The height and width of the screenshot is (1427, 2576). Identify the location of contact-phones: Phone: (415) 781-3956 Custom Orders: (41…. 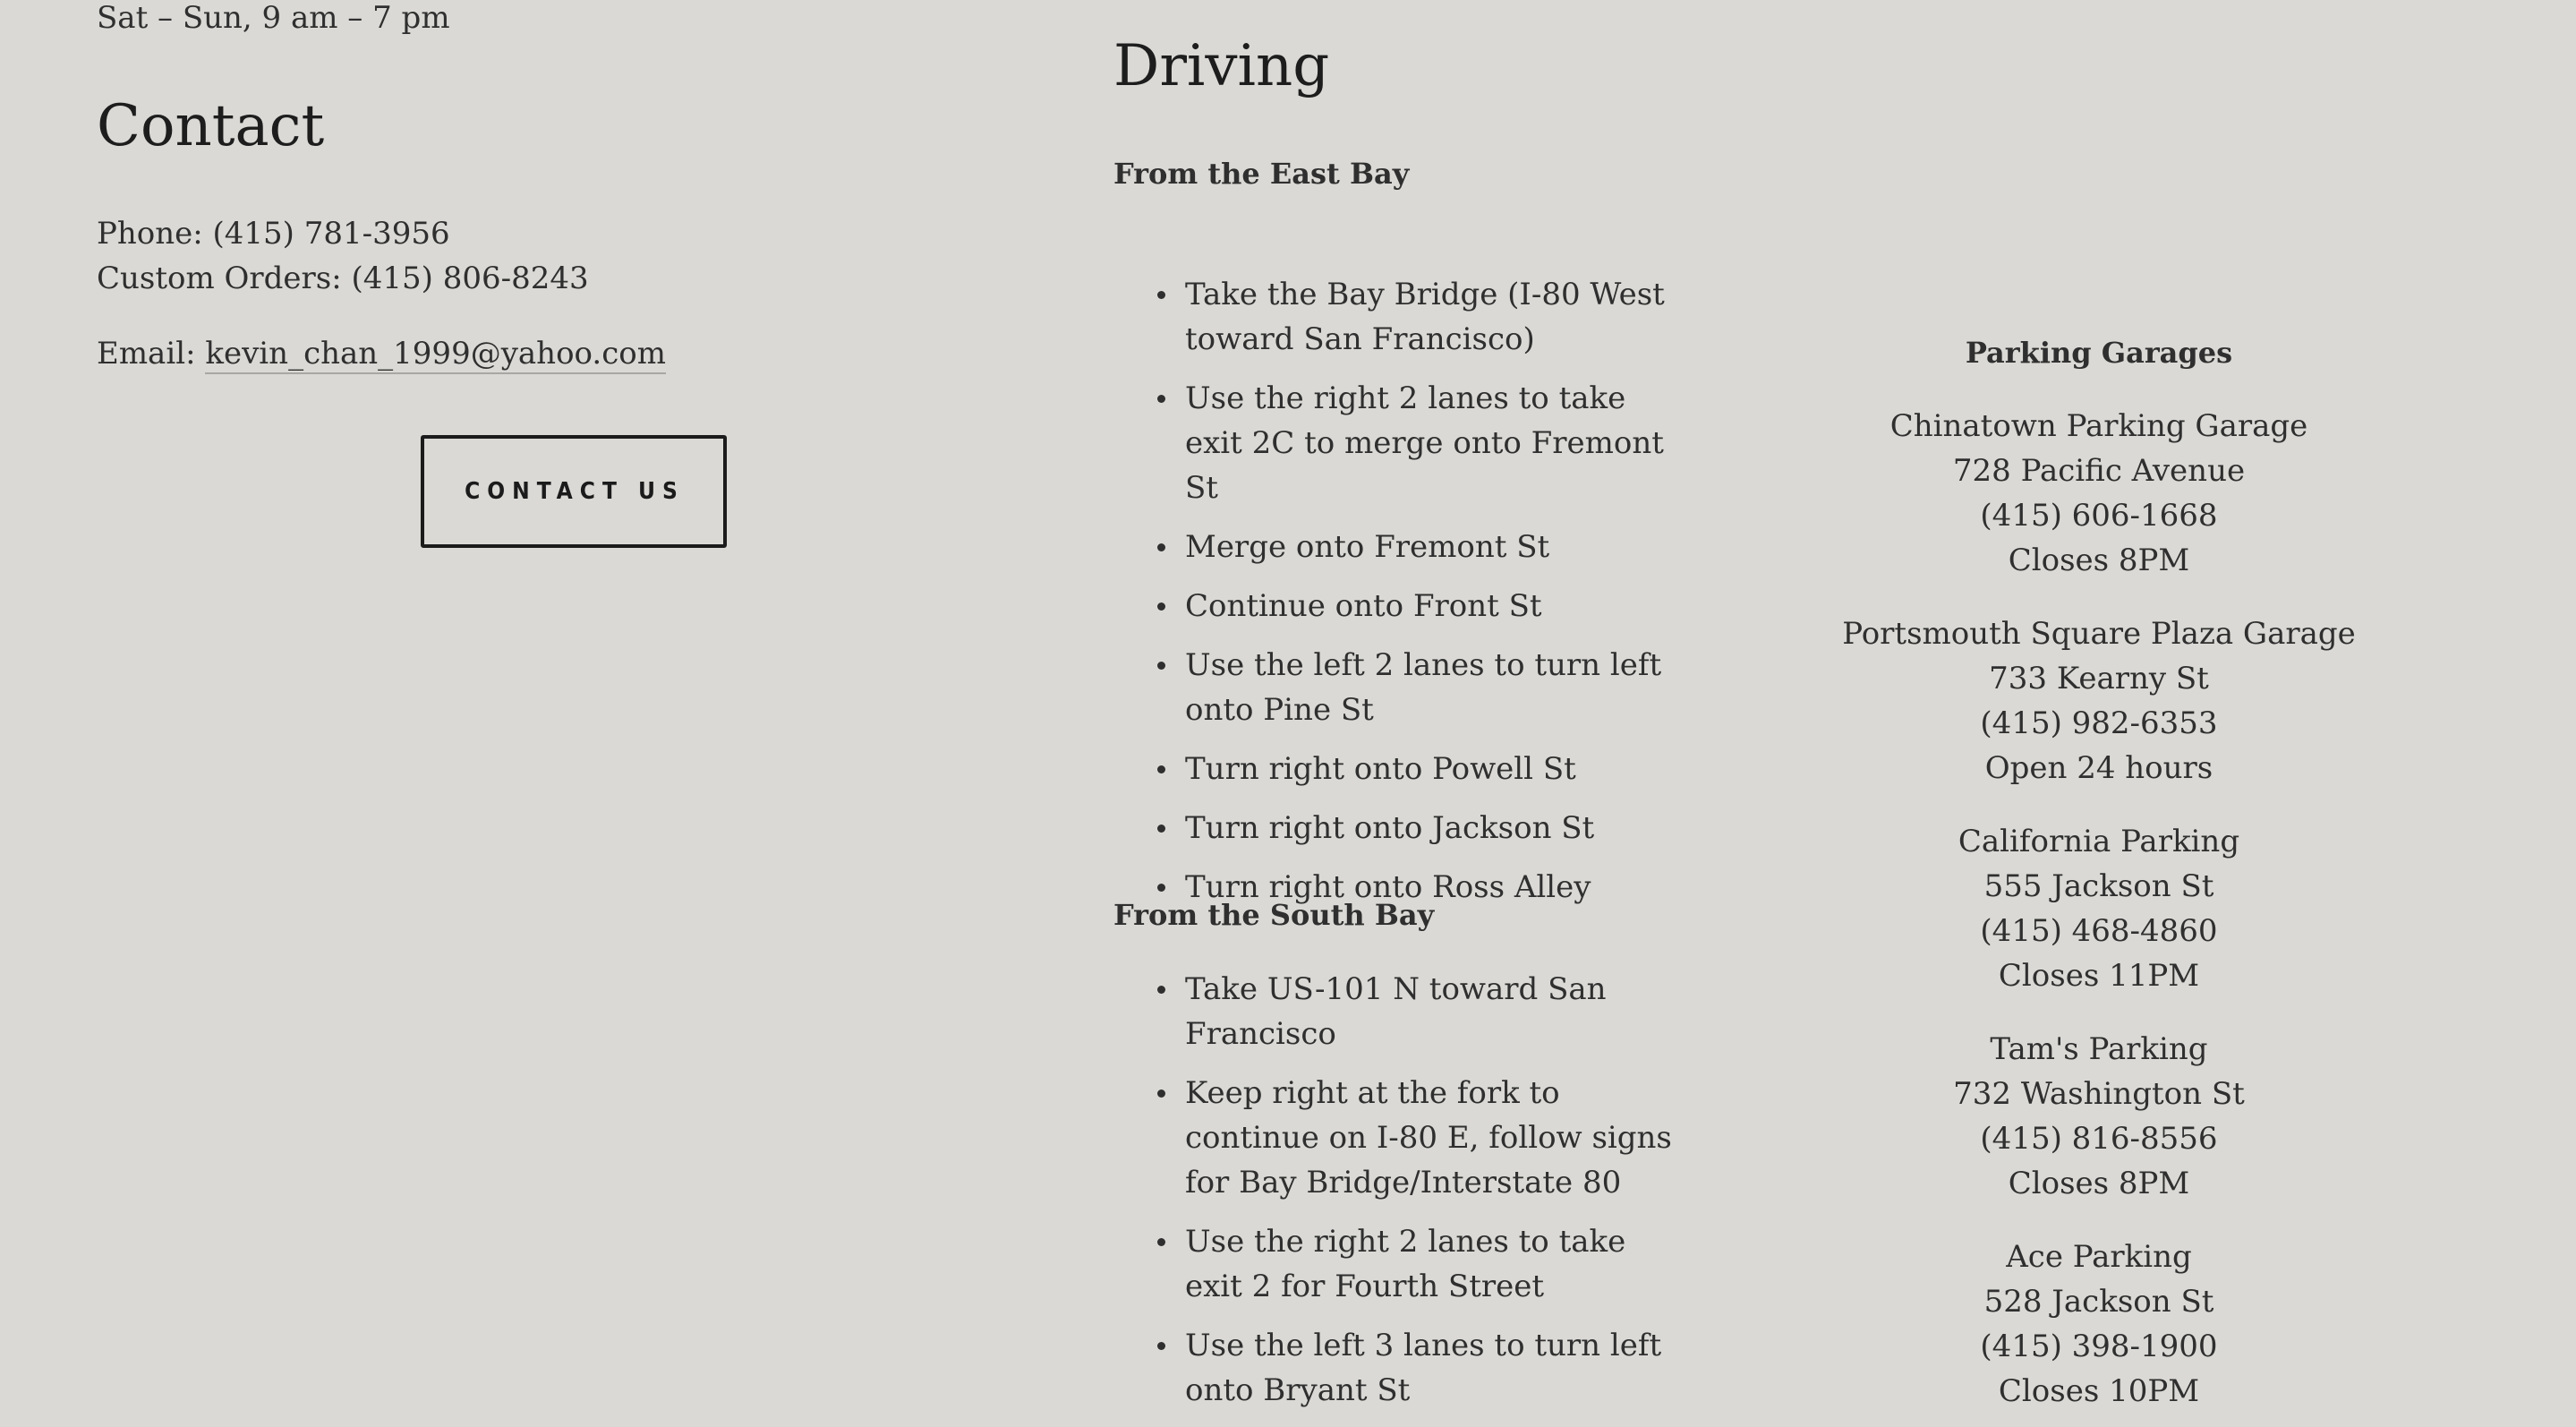
(343, 256).